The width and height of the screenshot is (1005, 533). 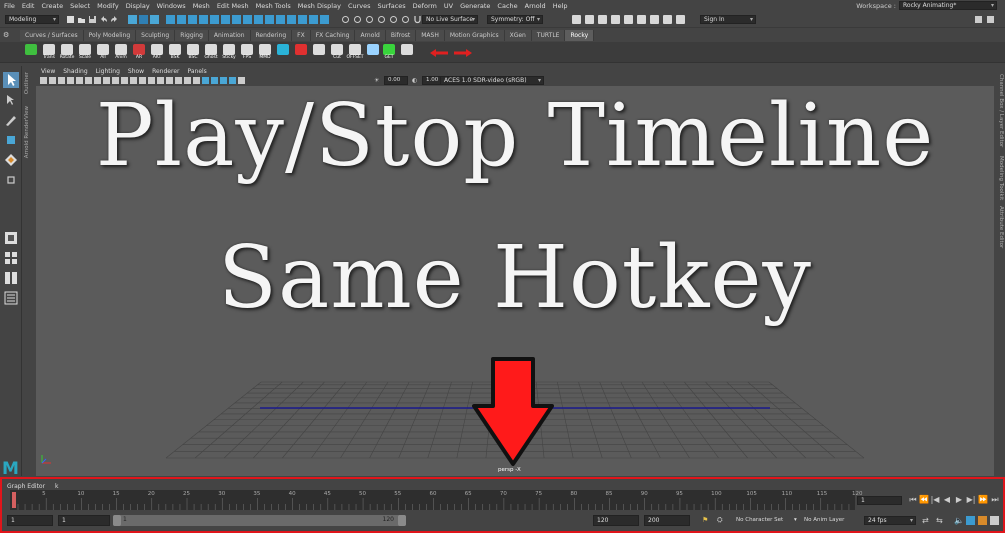 What do you see at coordinates (11, 80) in the screenshot?
I see `select-tool-icon` at bounding box center [11, 80].